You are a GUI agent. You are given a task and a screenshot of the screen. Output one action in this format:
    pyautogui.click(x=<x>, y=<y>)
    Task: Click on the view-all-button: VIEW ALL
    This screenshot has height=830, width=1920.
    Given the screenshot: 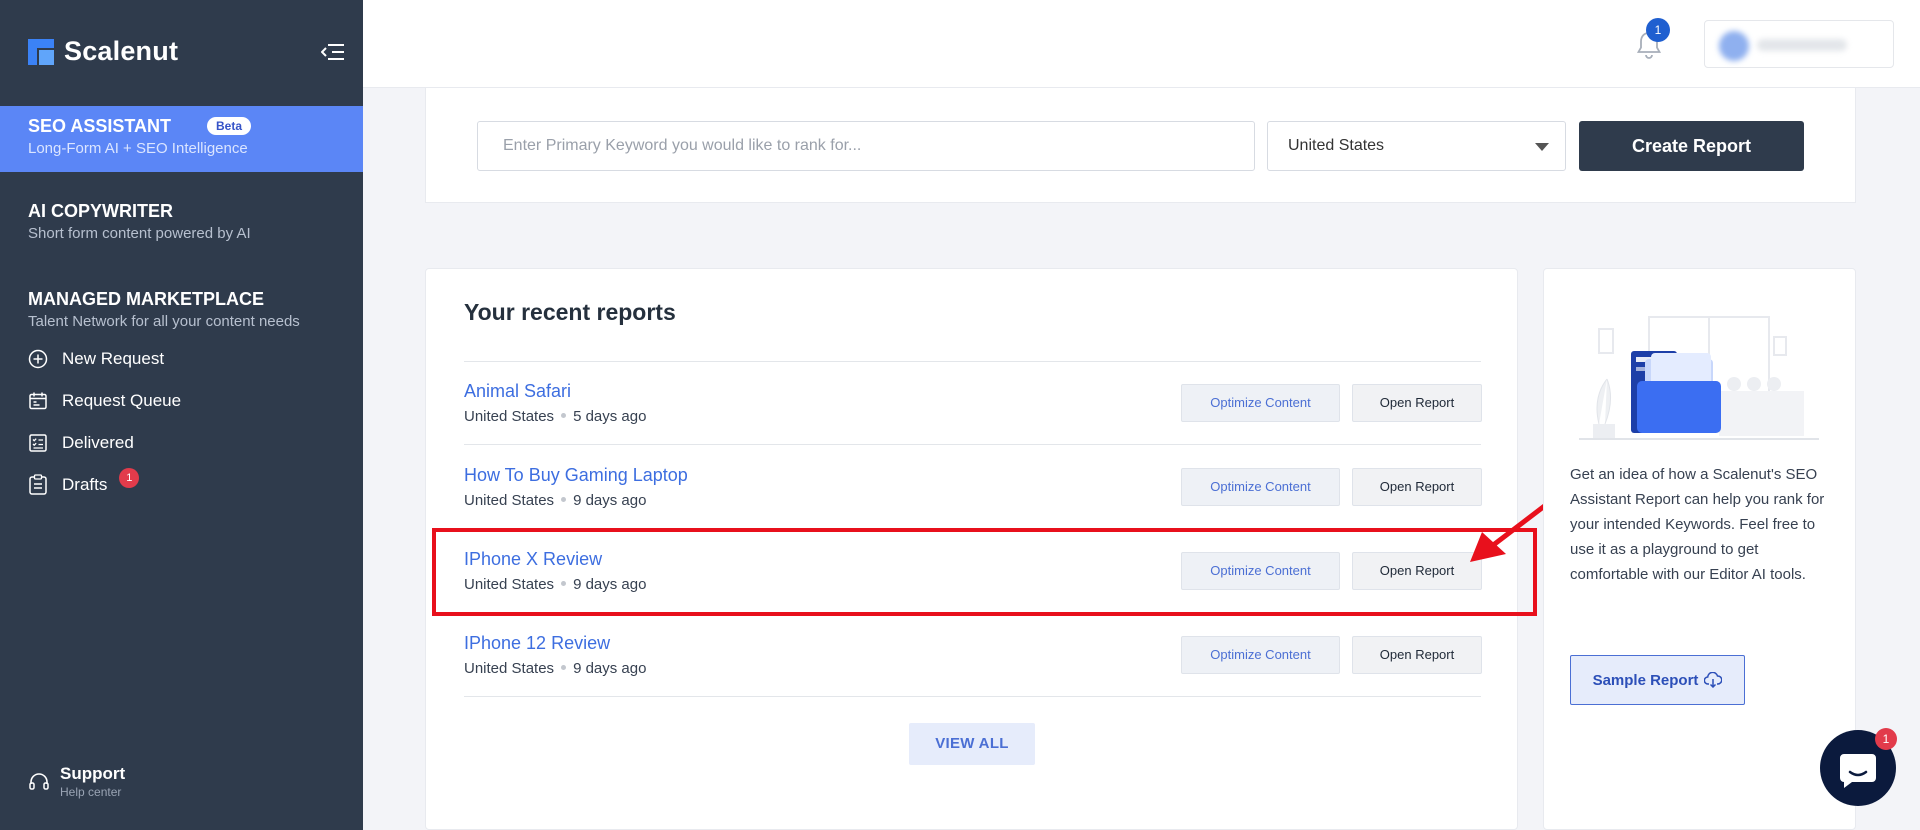 What is the action you would take?
    pyautogui.click(x=972, y=744)
    